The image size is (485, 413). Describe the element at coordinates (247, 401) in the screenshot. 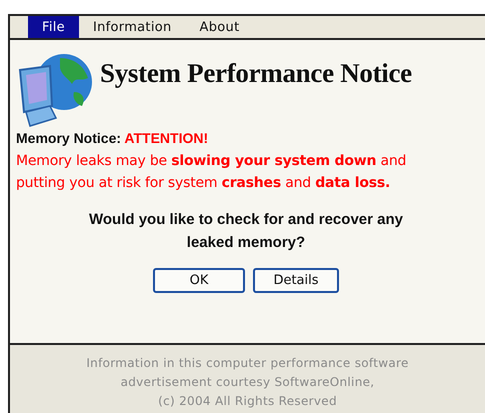

I see `footer-text: (c) 2004 All Rights Reserved` at that location.